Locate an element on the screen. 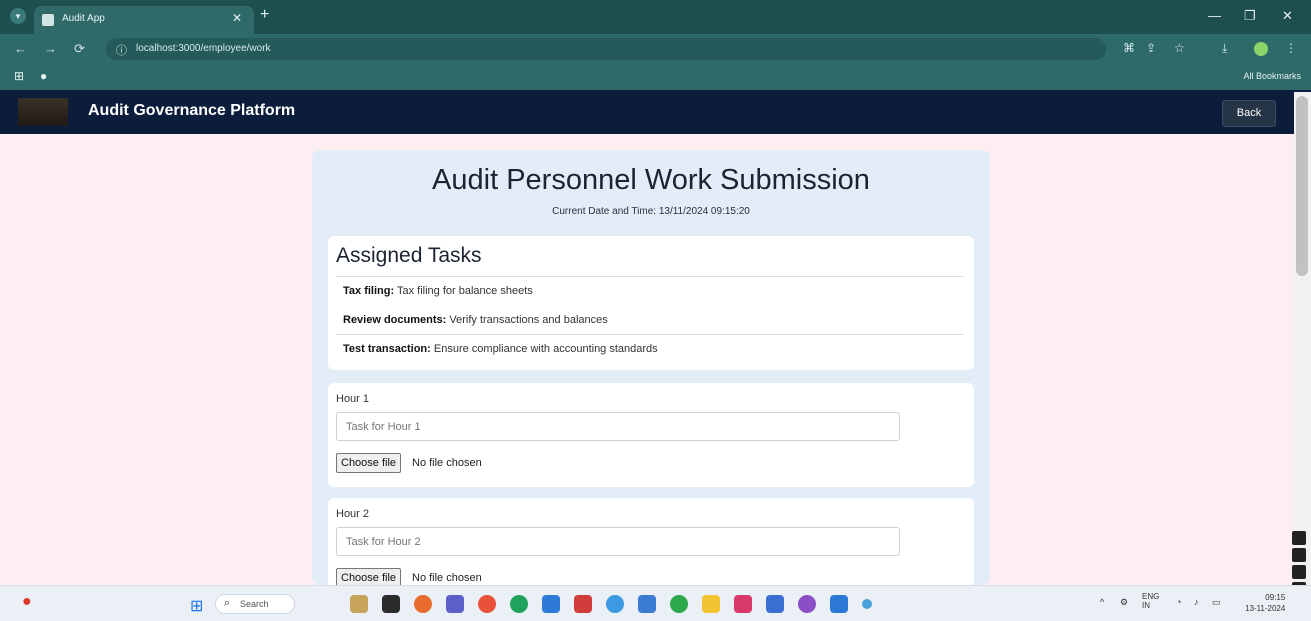  app-title: Audit Governance Platform is located at coordinates (192, 110).